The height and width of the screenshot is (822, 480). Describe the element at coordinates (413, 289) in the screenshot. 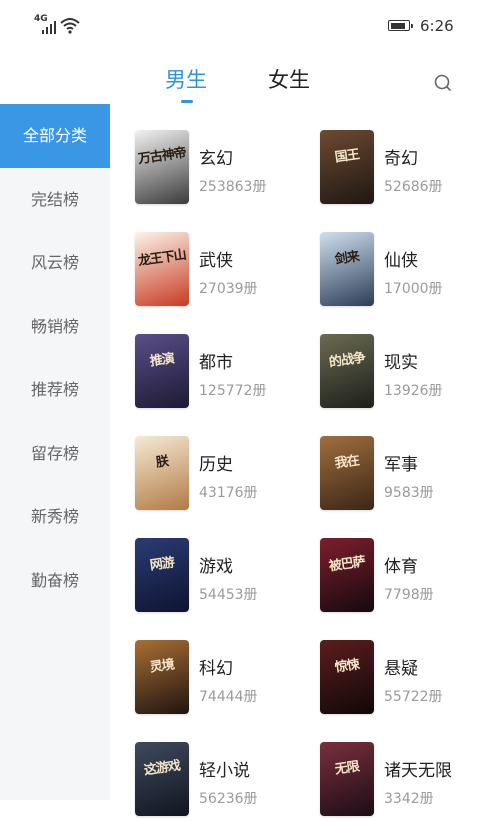

I see `category-book-count: 17000册` at that location.